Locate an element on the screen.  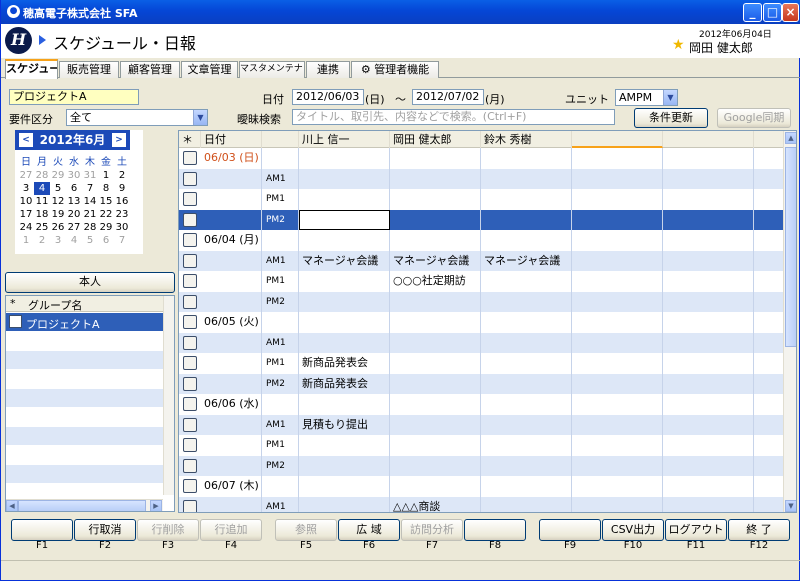
scroll-thumb is located at coordinates (82, 505).